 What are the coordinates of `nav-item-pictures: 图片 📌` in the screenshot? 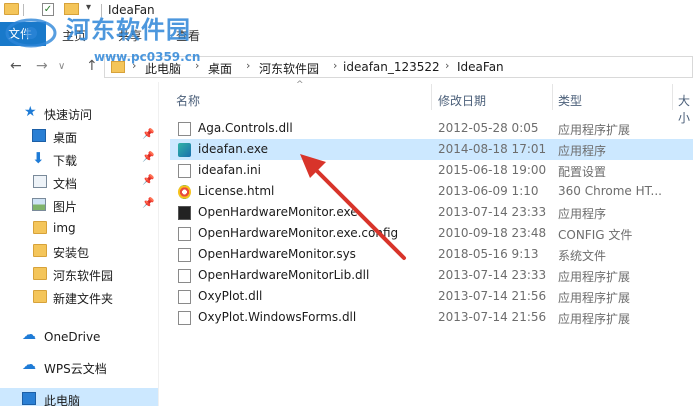 It's located at (79, 205).